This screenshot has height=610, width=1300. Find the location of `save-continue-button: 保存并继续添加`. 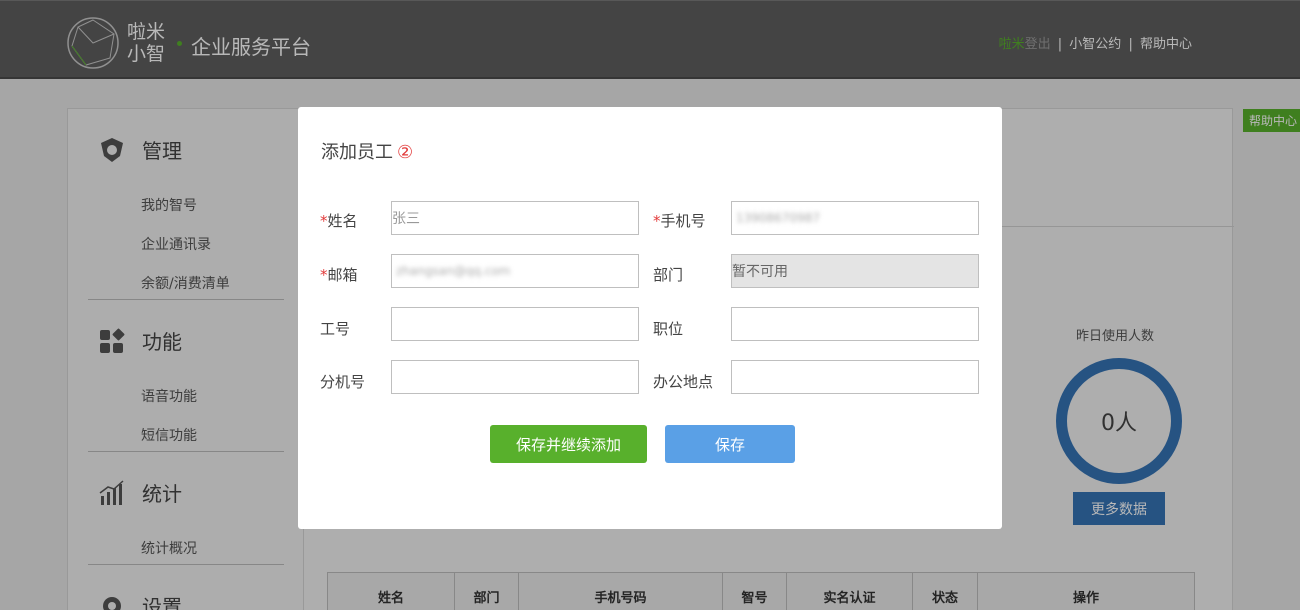

save-continue-button: 保存并继续添加 is located at coordinates (568, 444).